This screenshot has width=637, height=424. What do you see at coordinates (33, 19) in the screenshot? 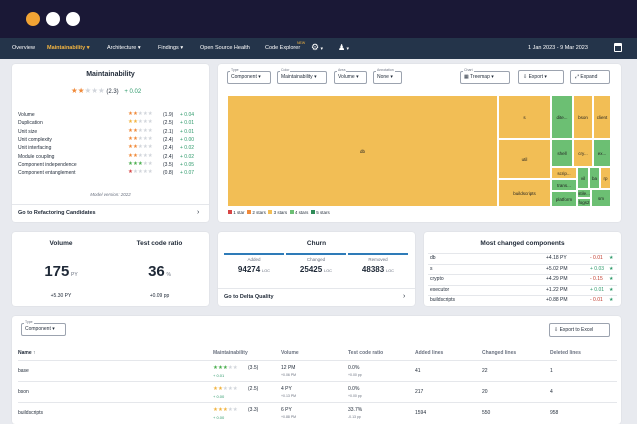
I see `window-close-dot` at bounding box center [33, 19].